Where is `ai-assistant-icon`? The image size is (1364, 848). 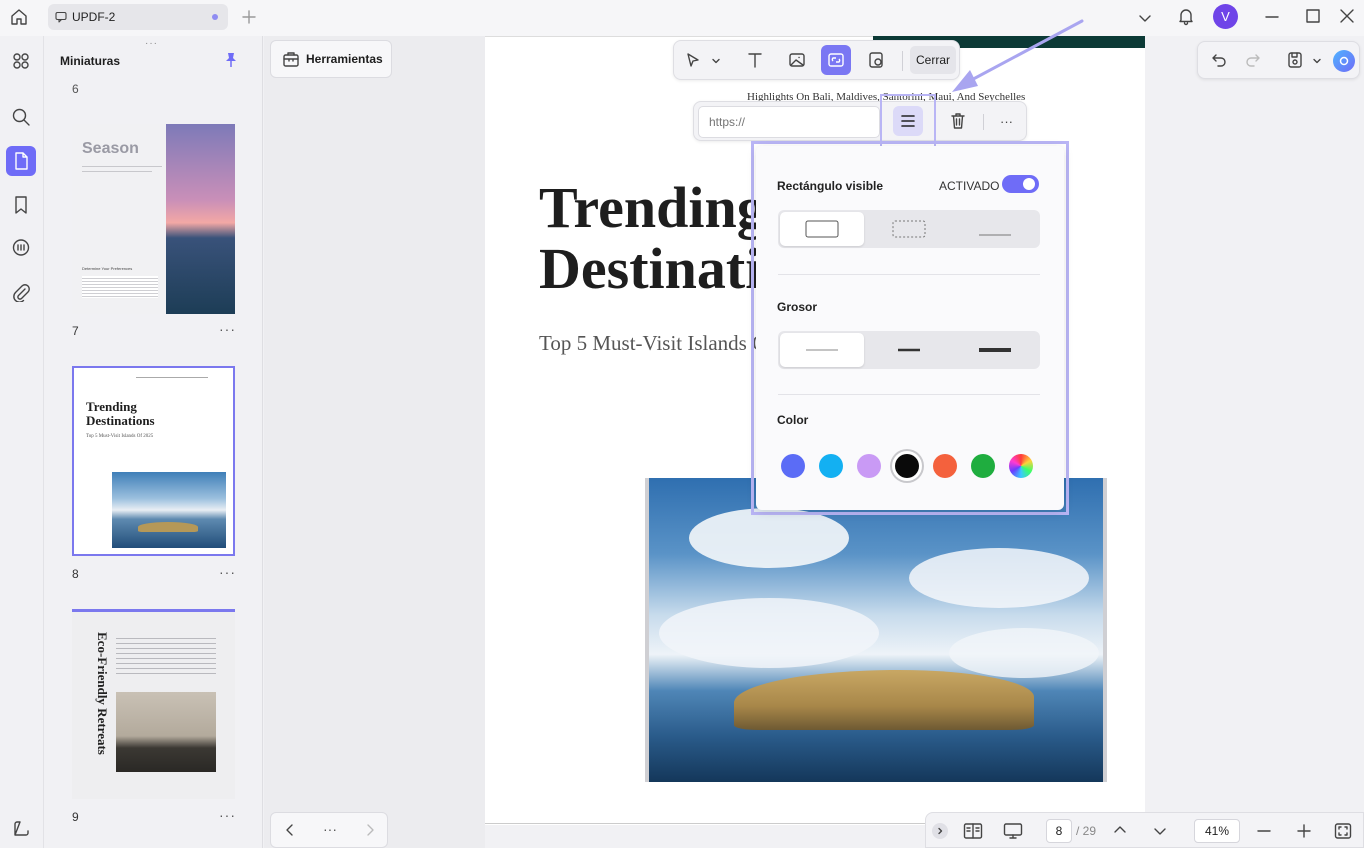 ai-assistant-icon is located at coordinates (1344, 61).